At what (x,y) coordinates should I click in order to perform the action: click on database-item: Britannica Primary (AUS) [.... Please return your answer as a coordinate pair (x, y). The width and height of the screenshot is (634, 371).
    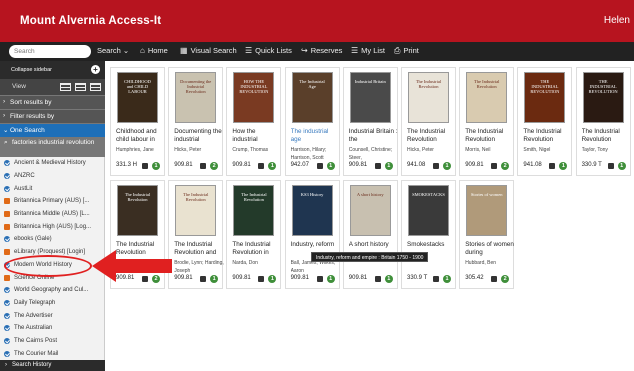
    Looking at the image, I should click on (52, 201).